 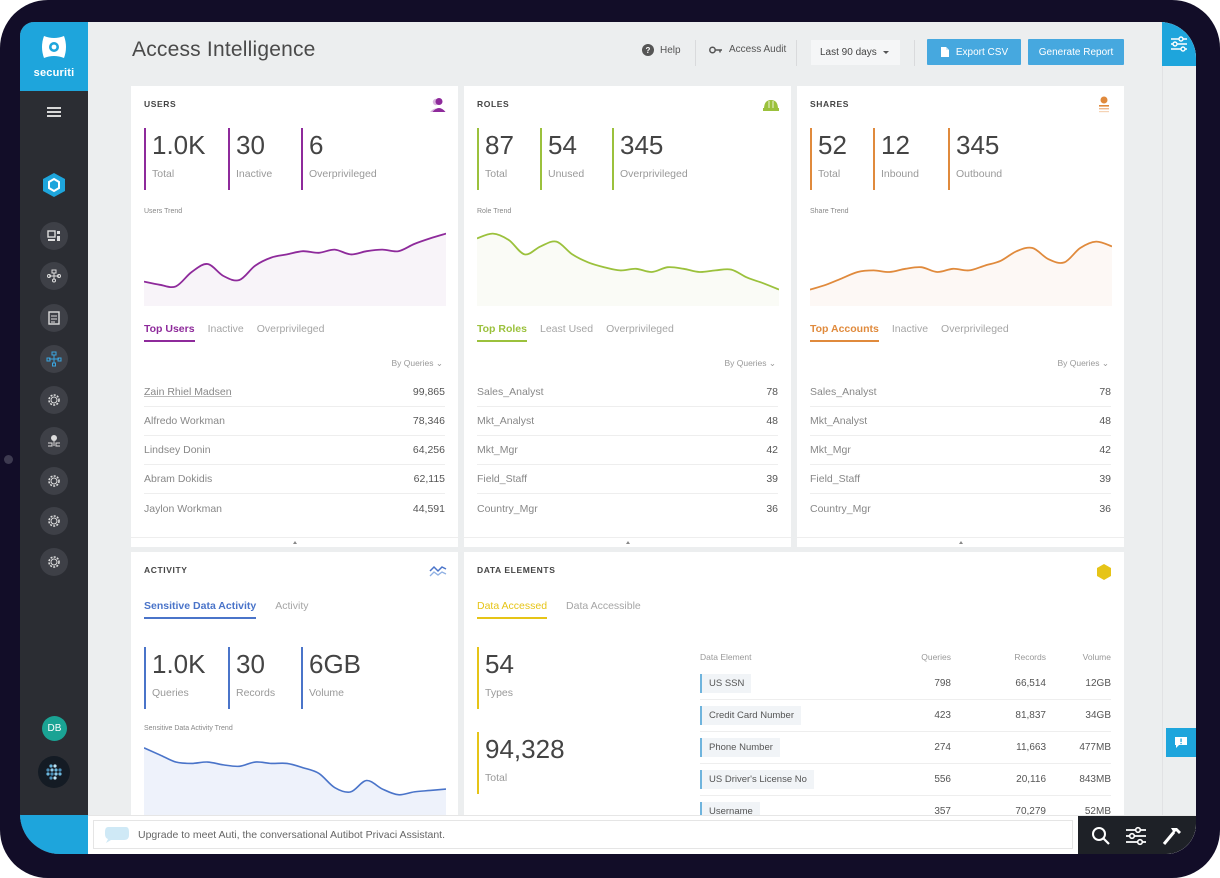 What do you see at coordinates (1179, 44) in the screenshot?
I see `filter-panel-button` at bounding box center [1179, 44].